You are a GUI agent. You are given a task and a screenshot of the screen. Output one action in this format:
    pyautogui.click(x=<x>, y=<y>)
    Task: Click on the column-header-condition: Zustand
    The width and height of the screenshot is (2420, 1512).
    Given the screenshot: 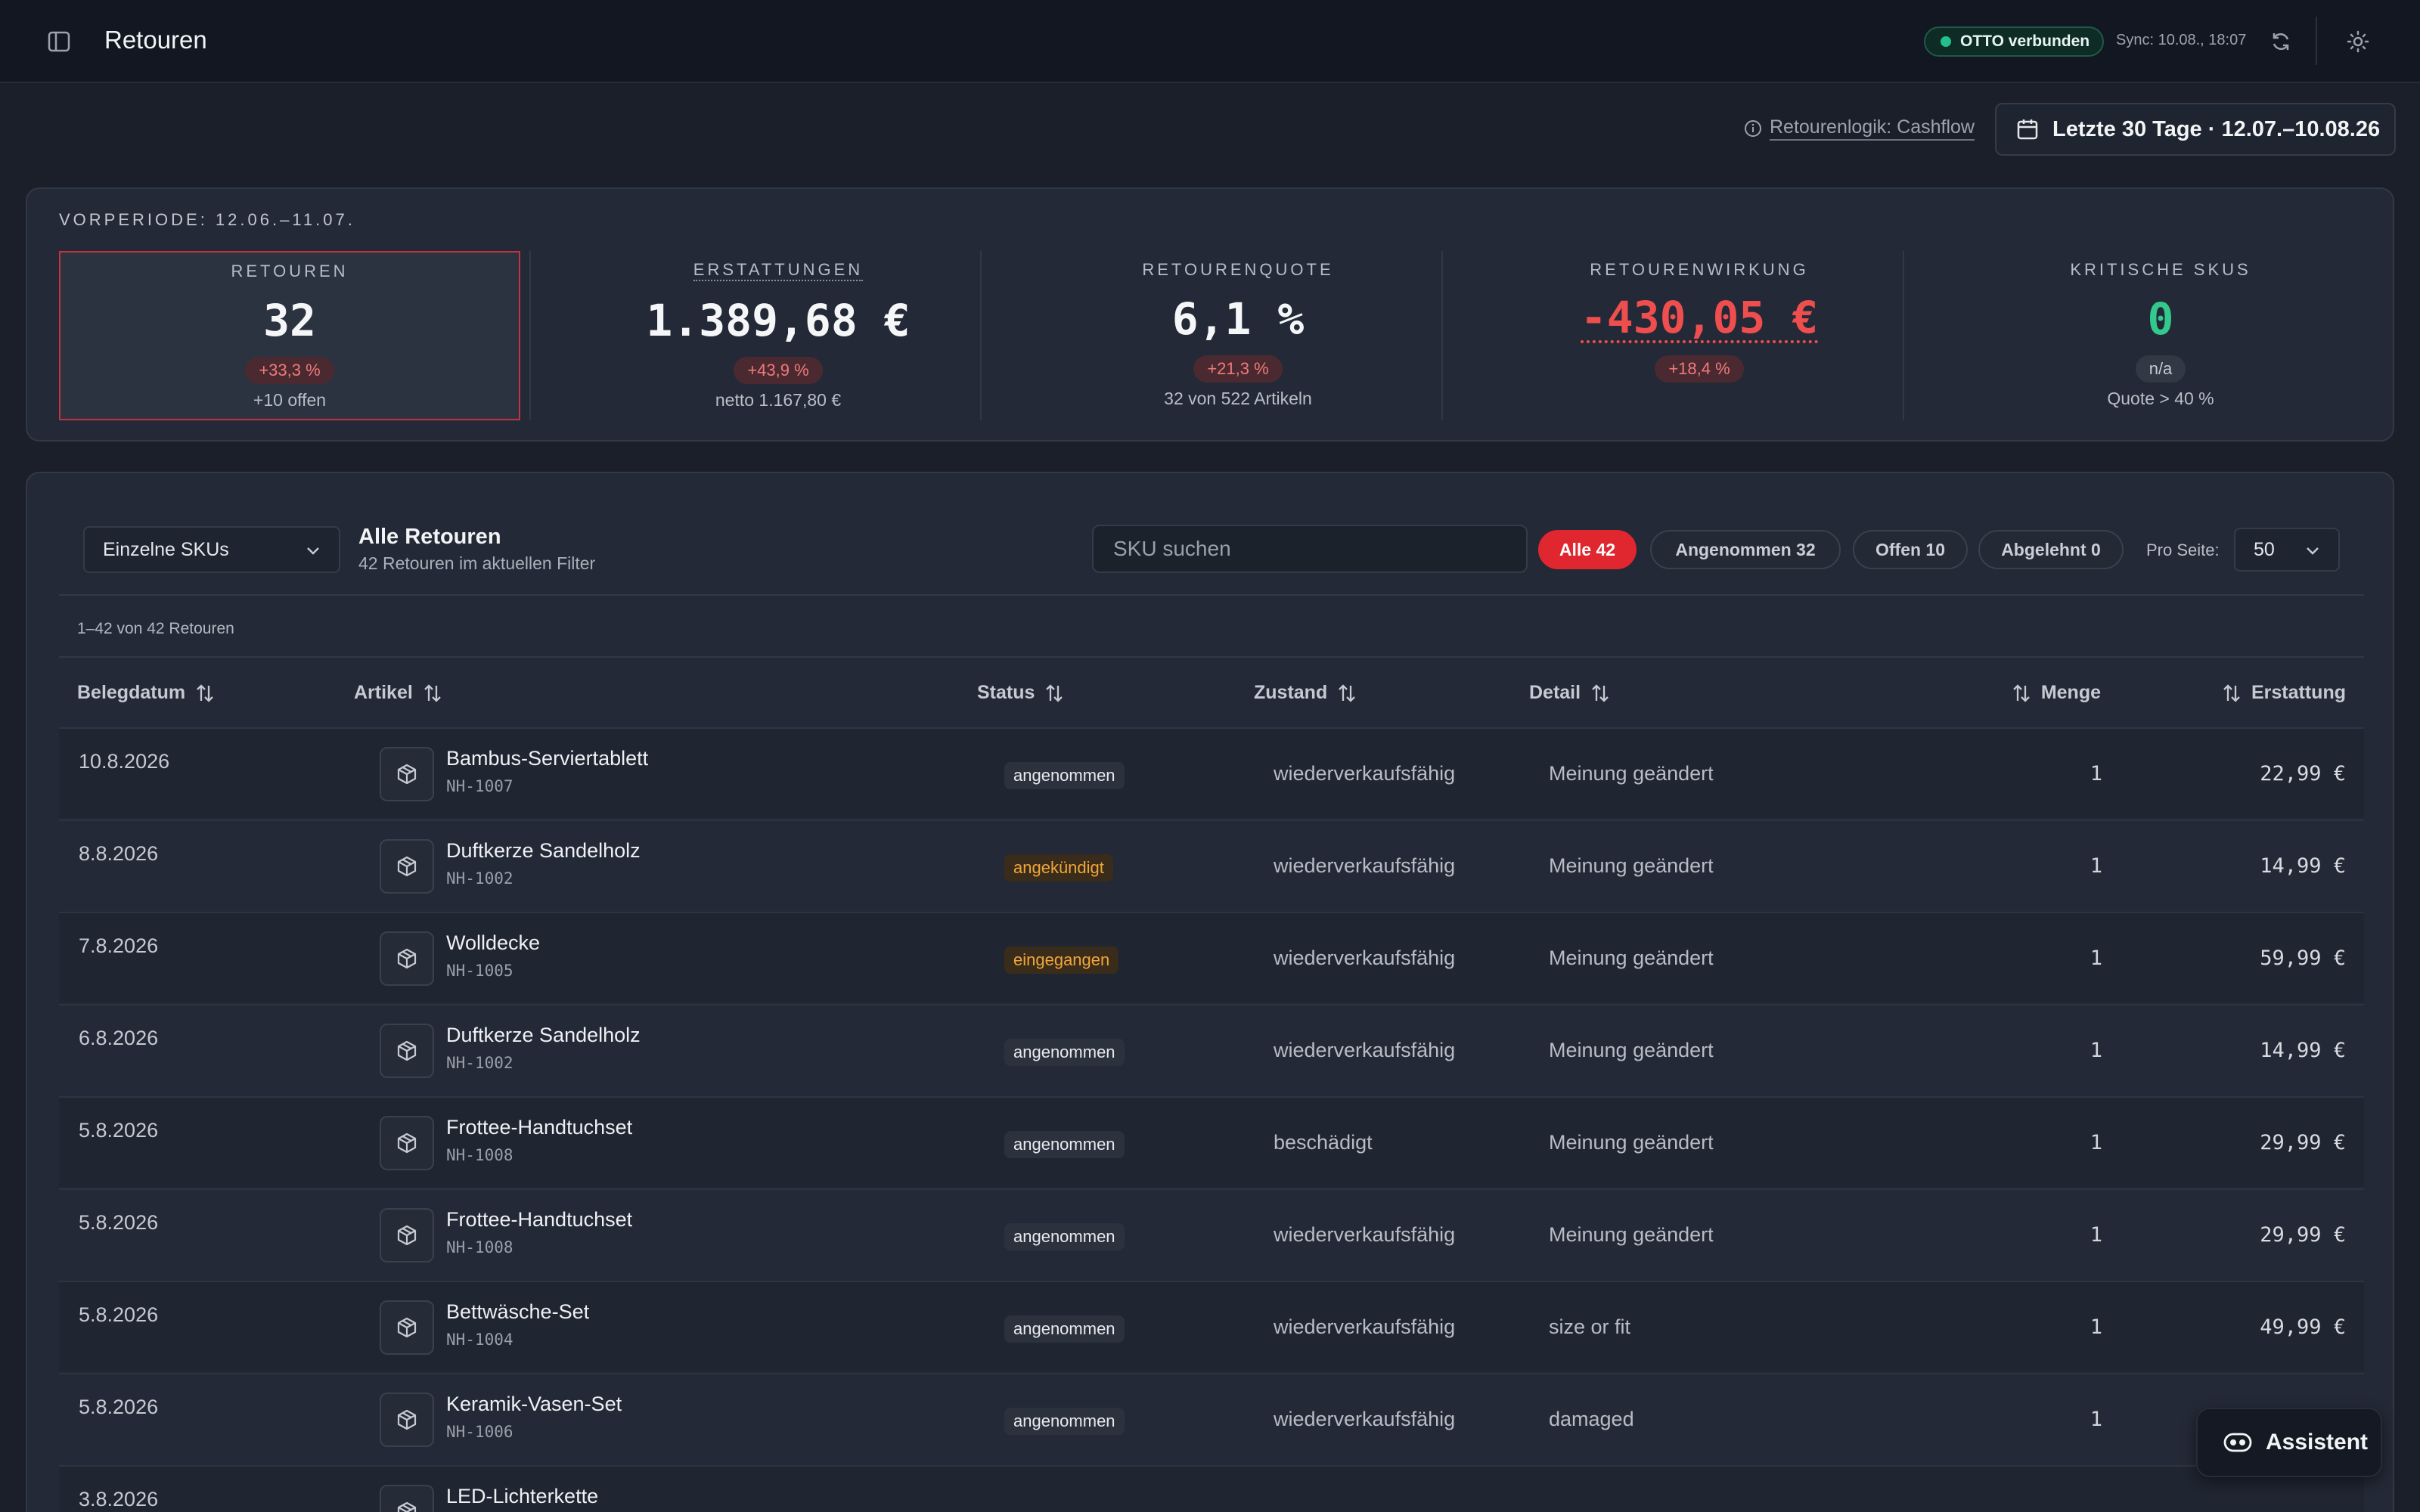 What is the action you would take?
    pyautogui.click(x=1305, y=693)
    